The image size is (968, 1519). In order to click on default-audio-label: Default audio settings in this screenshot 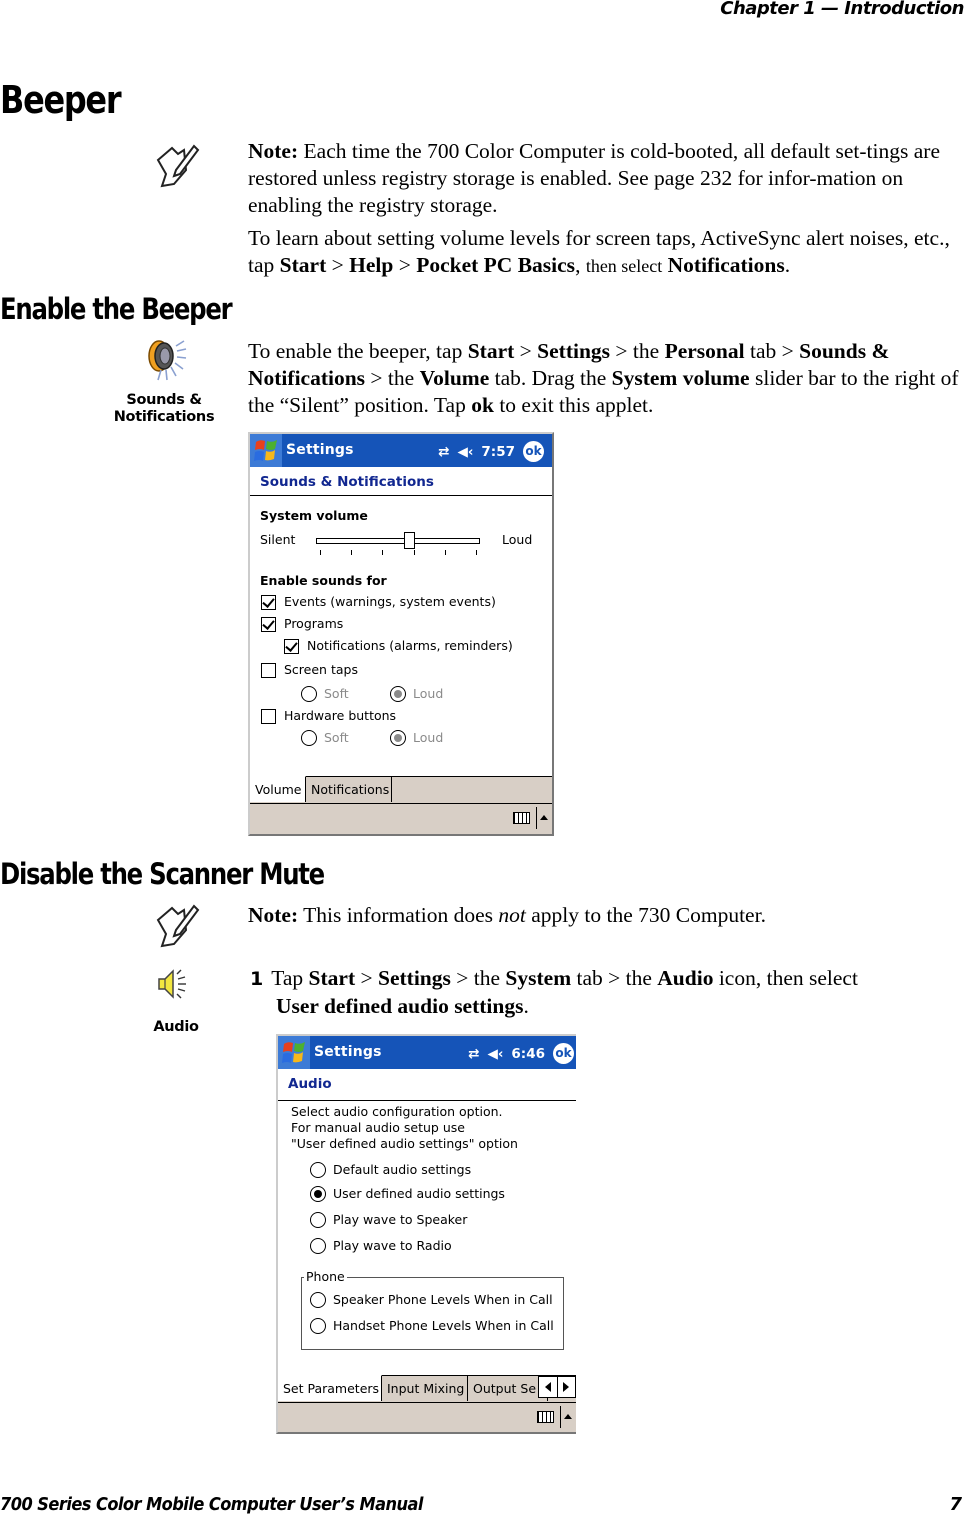, I will do `click(402, 1169)`.